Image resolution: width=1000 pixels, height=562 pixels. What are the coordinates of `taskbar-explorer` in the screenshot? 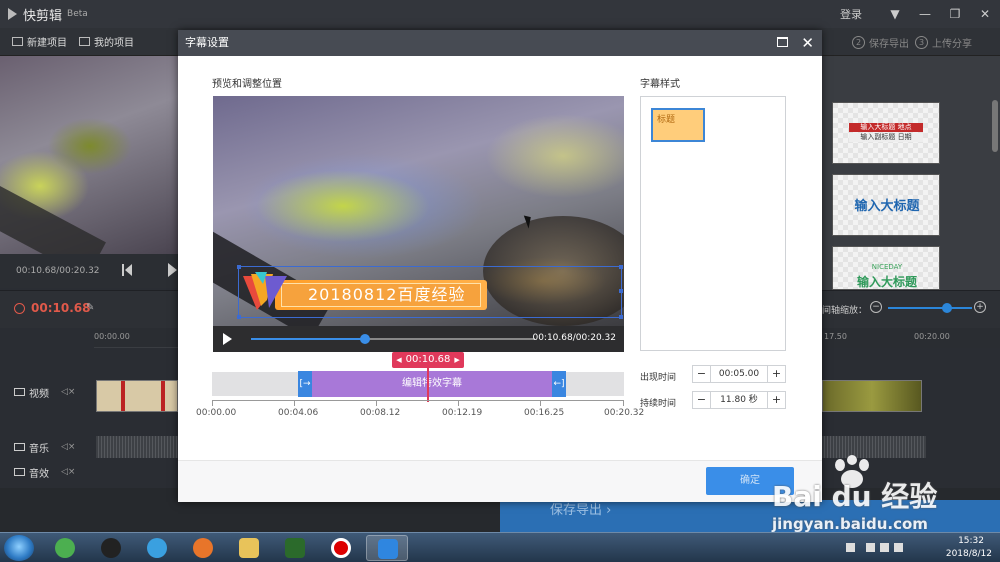 It's located at (249, 548).